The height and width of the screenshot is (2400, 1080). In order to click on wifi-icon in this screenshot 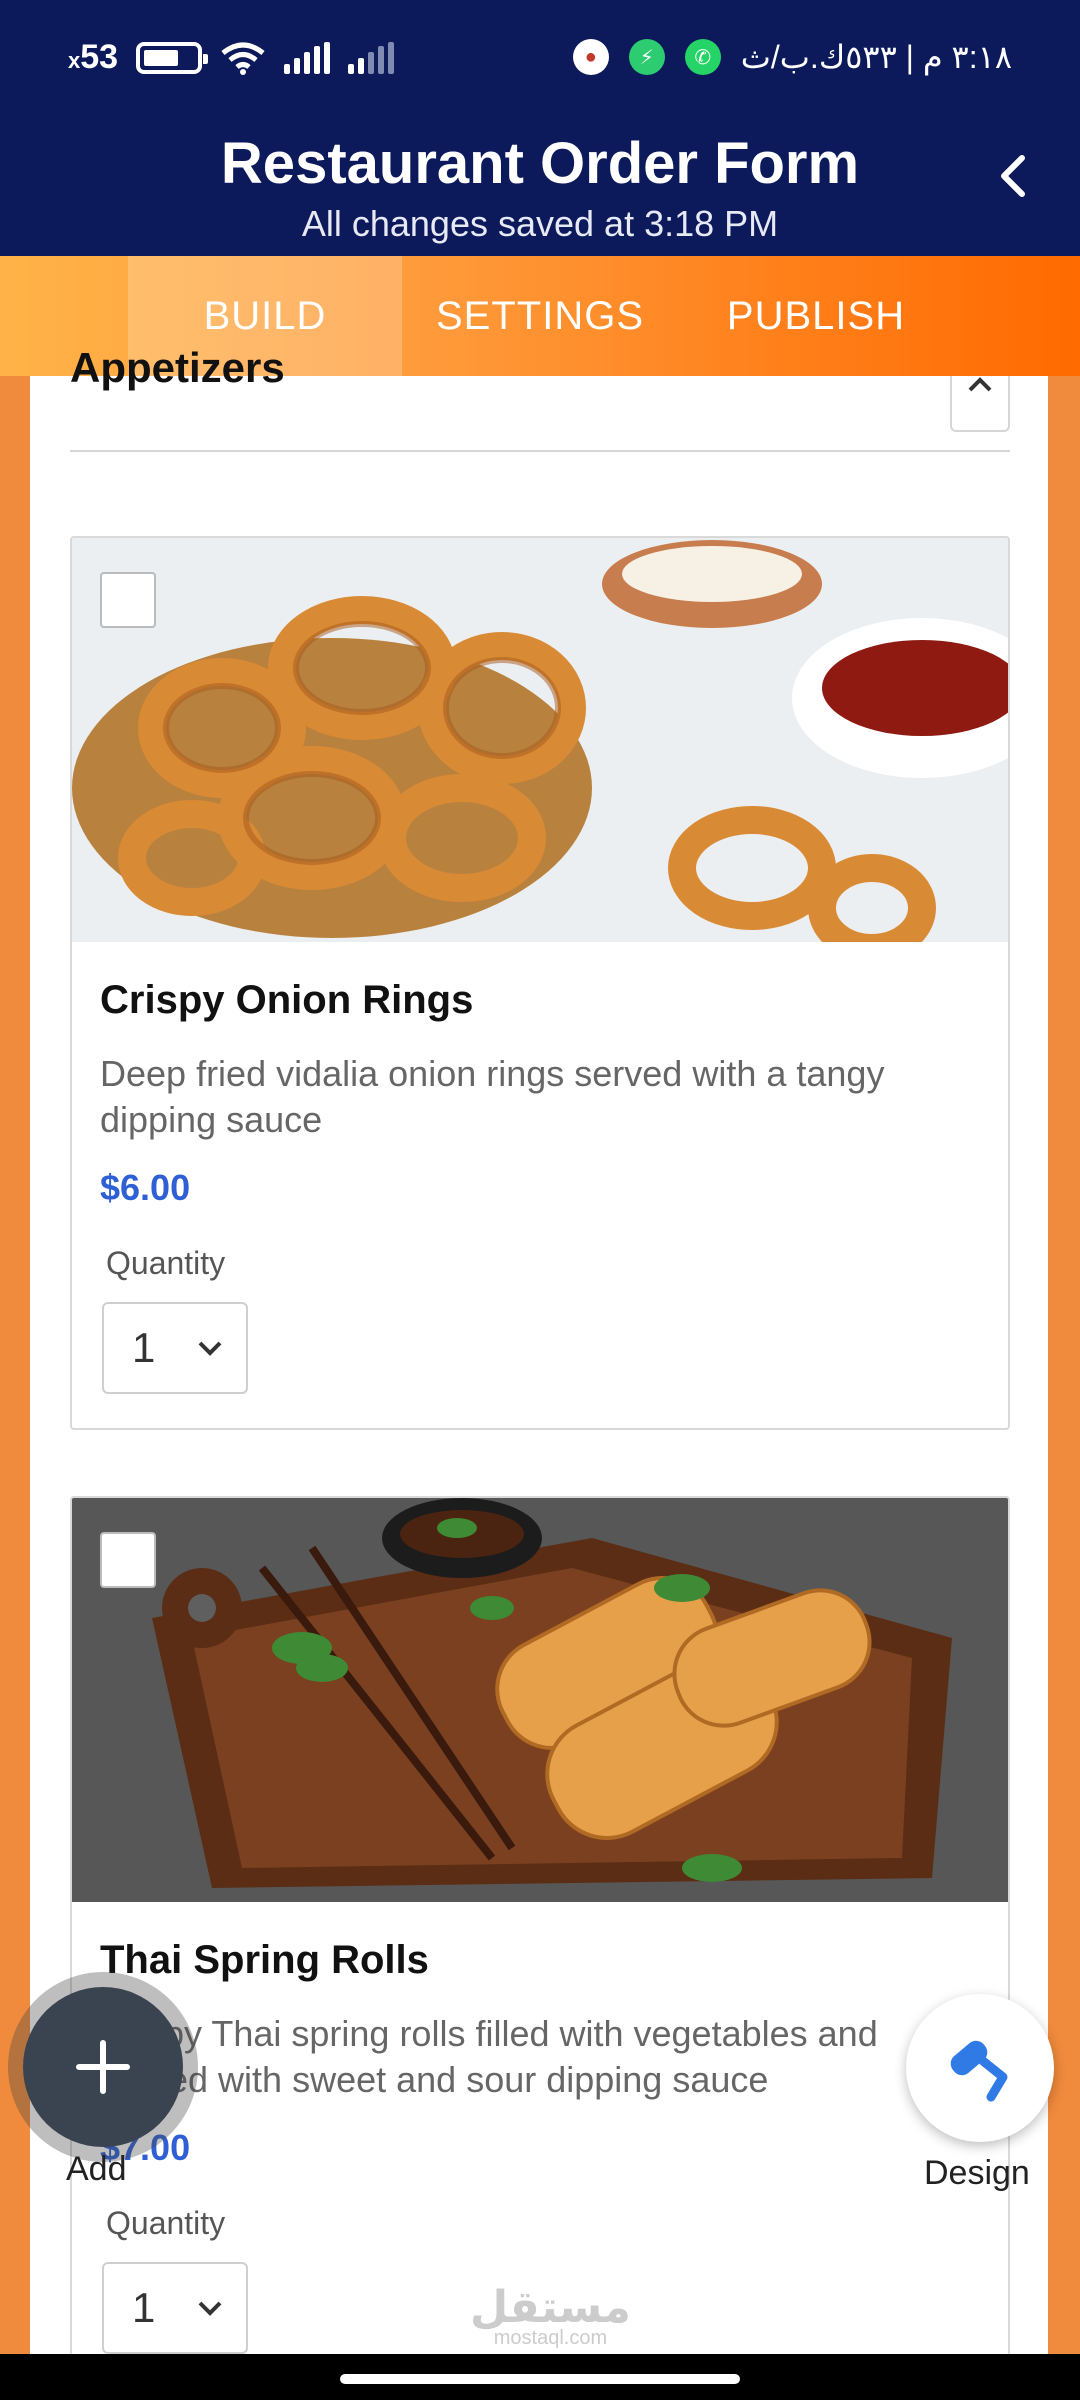, I will do `click(243, 58)`.